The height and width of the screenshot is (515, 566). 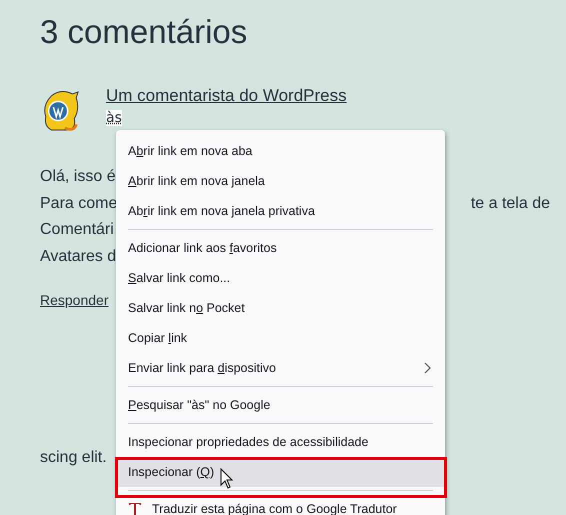 What do you see at coordinates (114, 118) in the screenshot?
I see `comment-time-link: às` at bounding box center [114, 118].